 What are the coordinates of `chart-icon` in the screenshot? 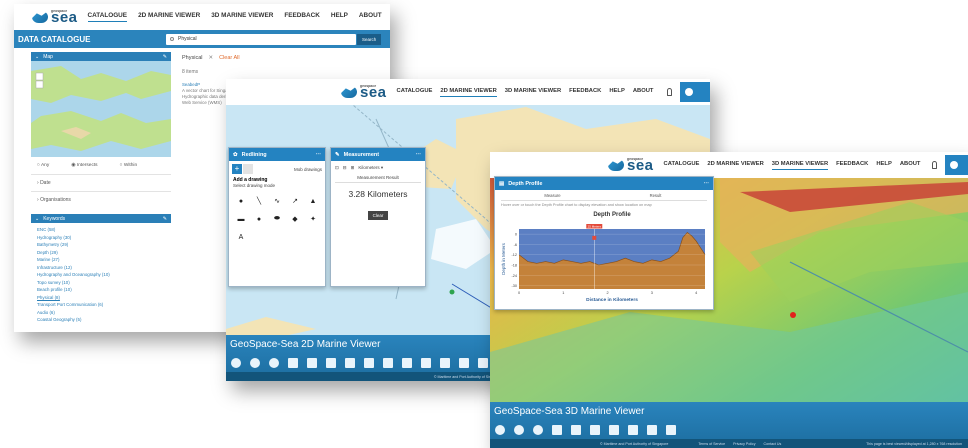 It's located at (407, 363).